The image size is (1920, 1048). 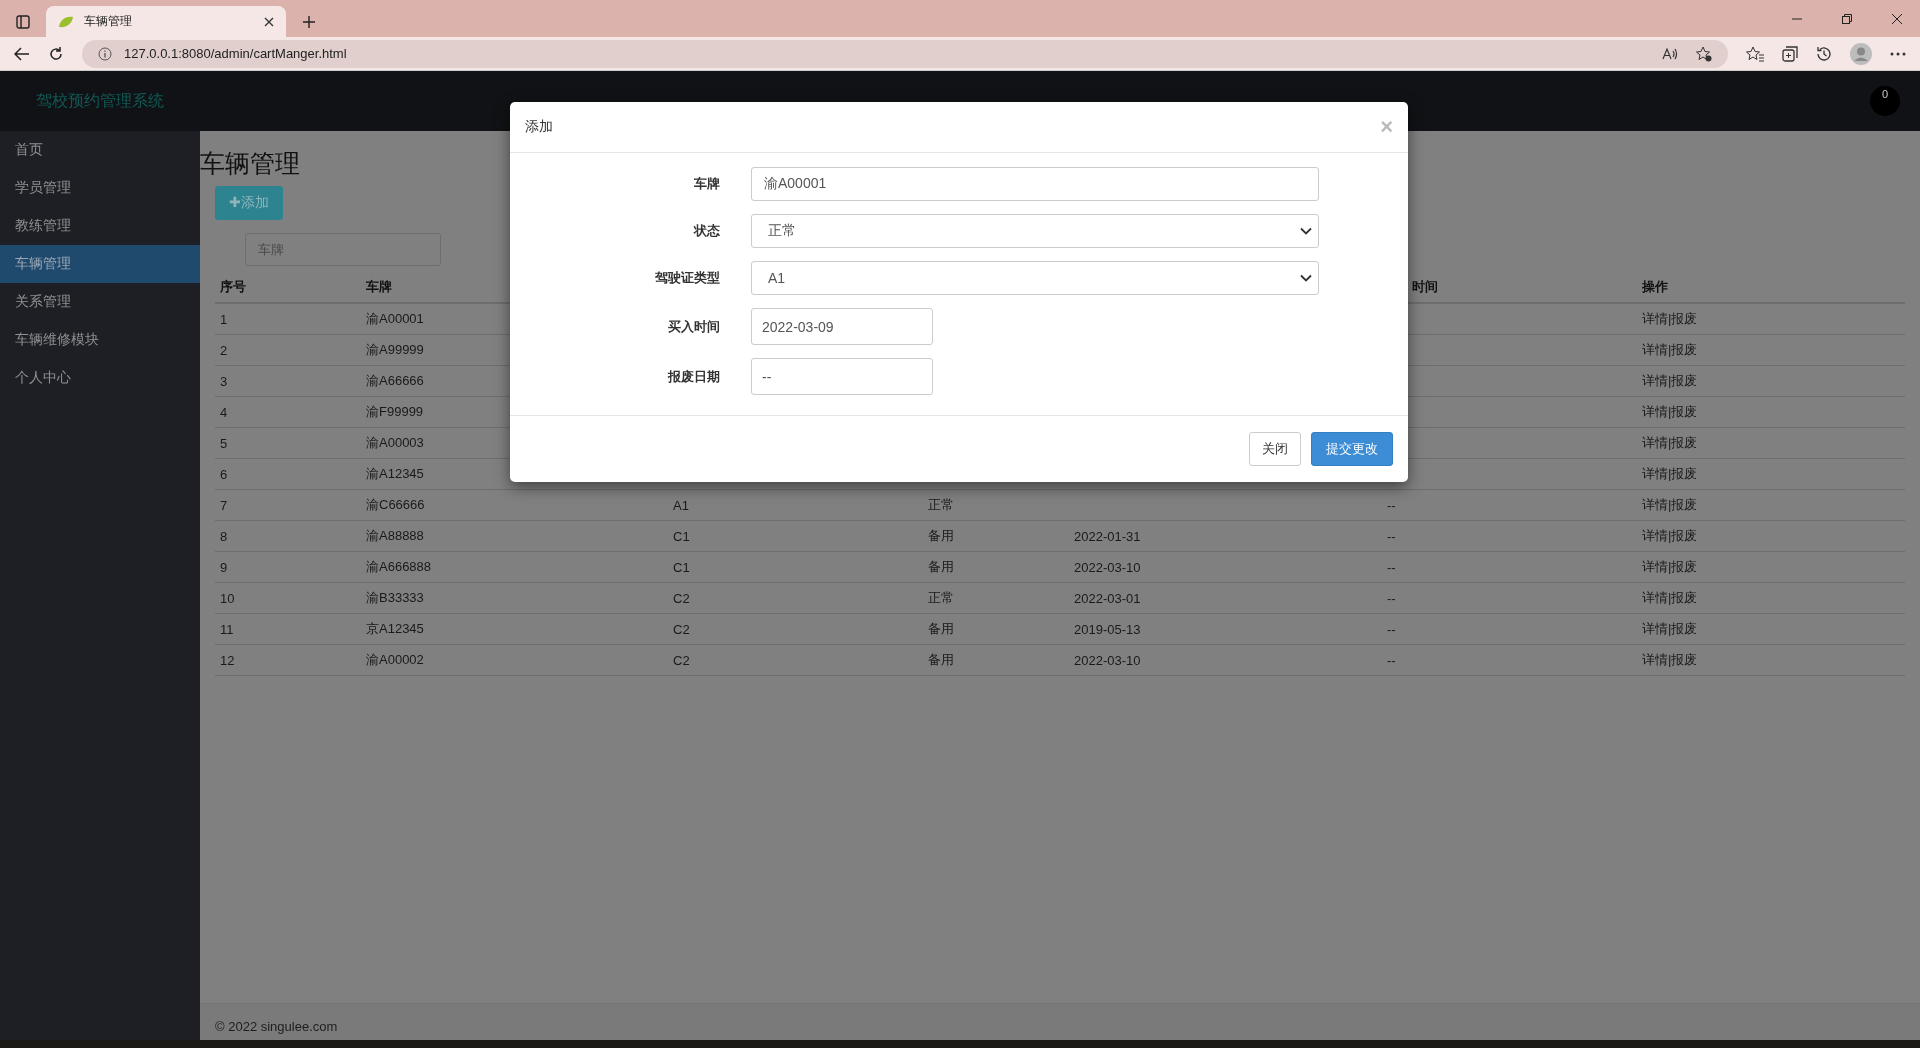 What do you see at coordinates (842, 376) in the screenshot?
I see `input-field: --` at bounding box center [842, 376].